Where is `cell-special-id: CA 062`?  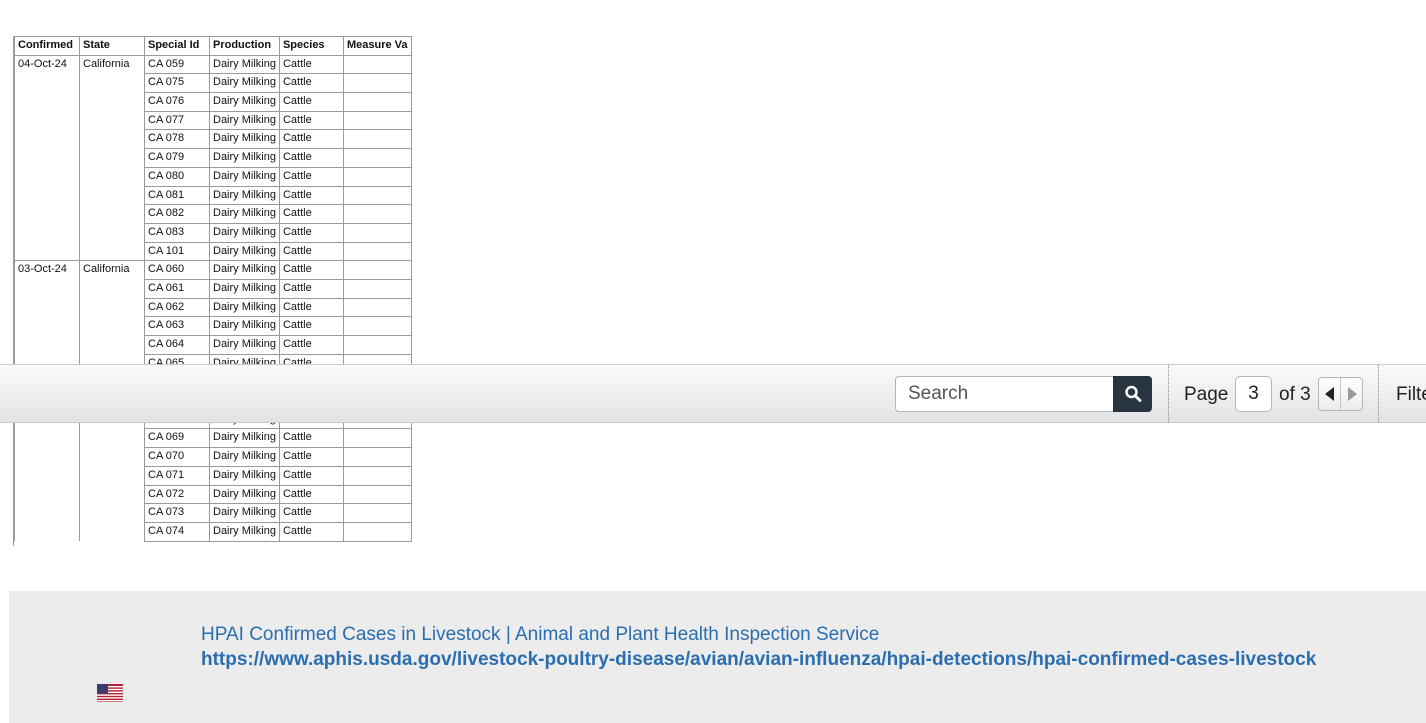
cell-special-id: CA 062 is located at coordinates (177, 307).